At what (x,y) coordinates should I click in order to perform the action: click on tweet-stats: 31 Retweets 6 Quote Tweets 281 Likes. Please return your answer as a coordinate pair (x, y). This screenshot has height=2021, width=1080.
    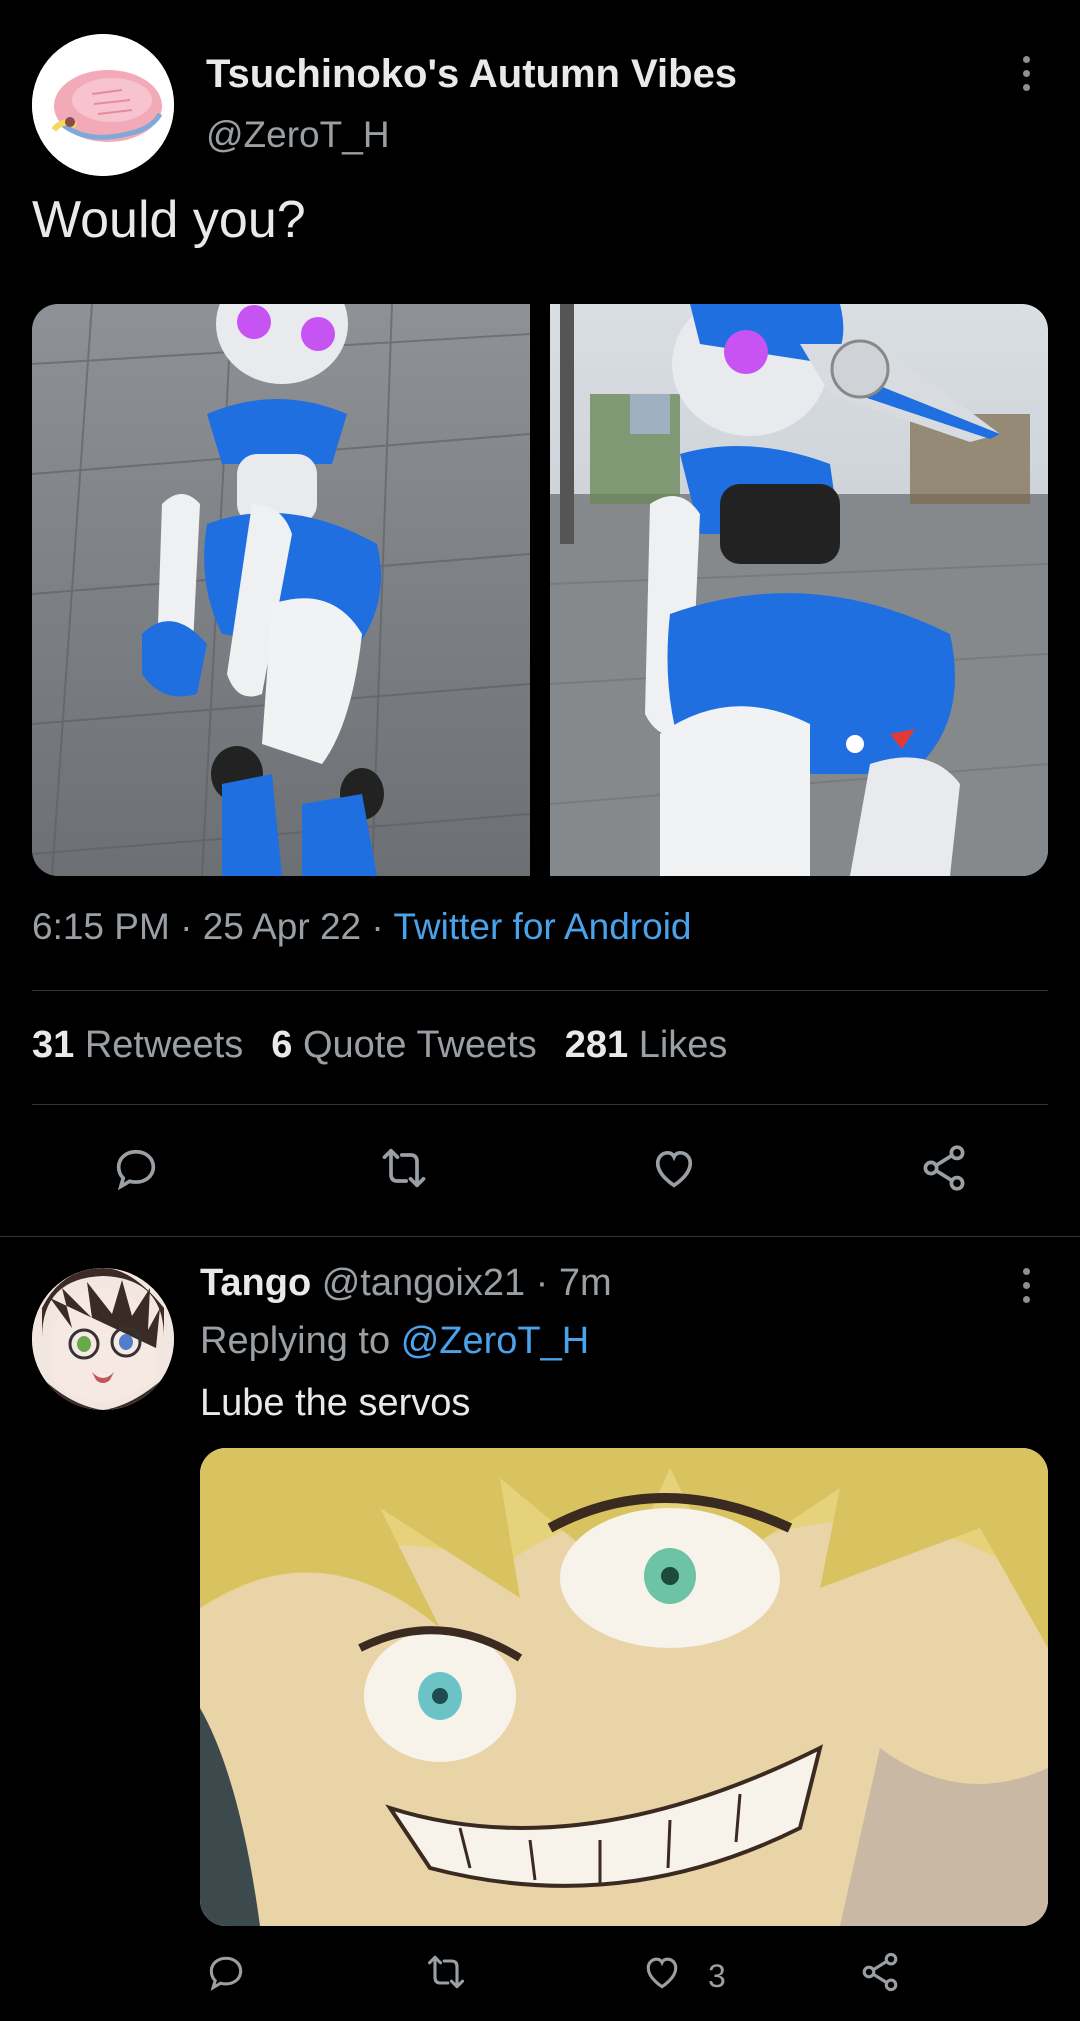
    Looking at the image, I should click on (379, 1045).